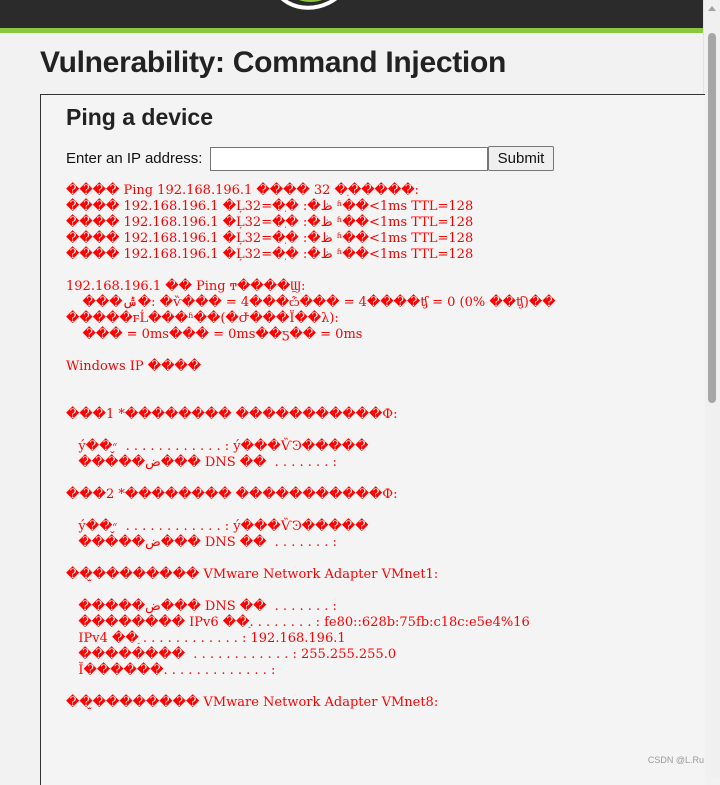 The height and width of the screenshot is (785, 720). I want to click on submit-button: Submit, so click(521, 158).